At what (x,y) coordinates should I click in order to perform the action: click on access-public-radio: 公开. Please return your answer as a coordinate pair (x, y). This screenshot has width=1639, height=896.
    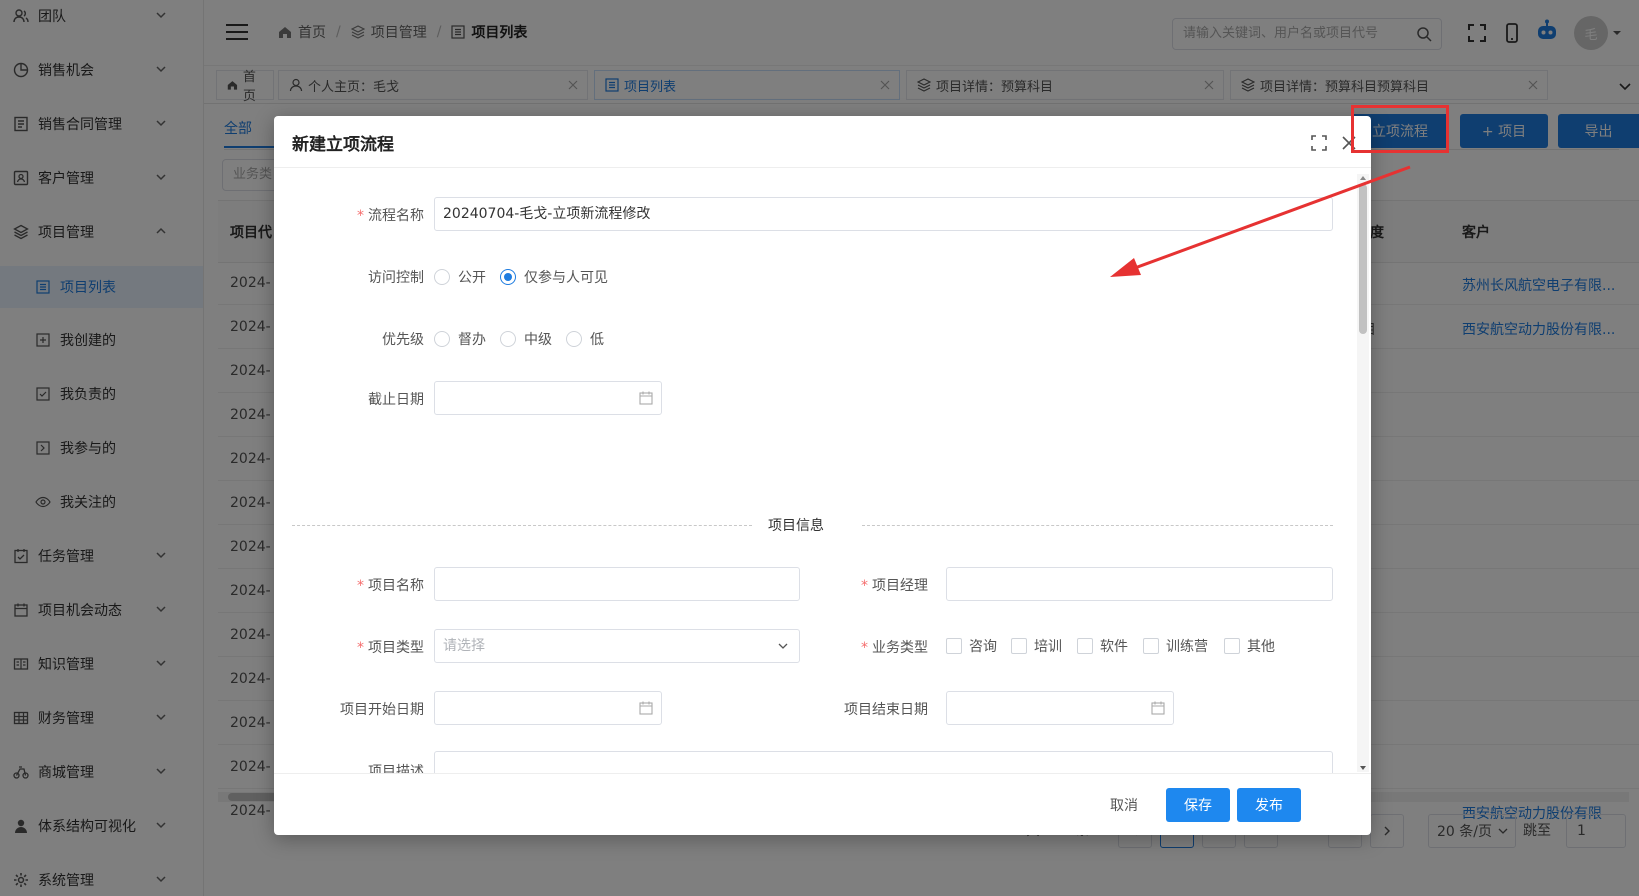
    Looking at the image, I should click on (460, 277).